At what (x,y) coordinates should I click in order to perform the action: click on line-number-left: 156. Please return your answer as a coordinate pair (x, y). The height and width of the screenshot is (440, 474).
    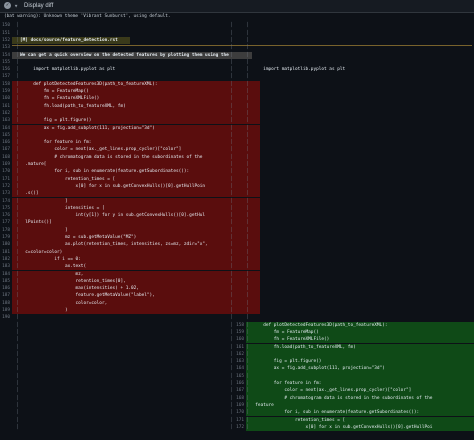
    Looking at the image, I should click on (6, 70).